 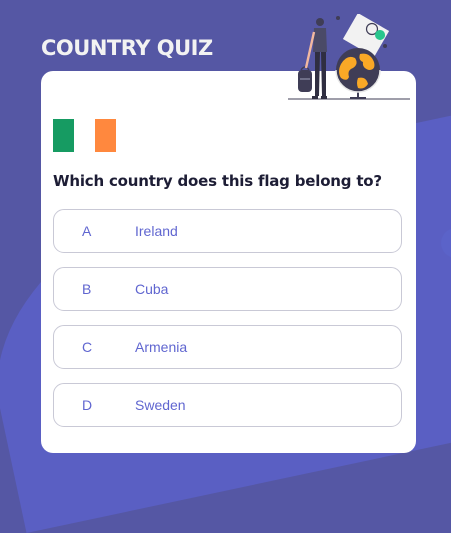 What do you see at coordinates (227, 405) in the screenshot?
I see `answer-option-d: D Sweden` at bounding box center [227, 405].